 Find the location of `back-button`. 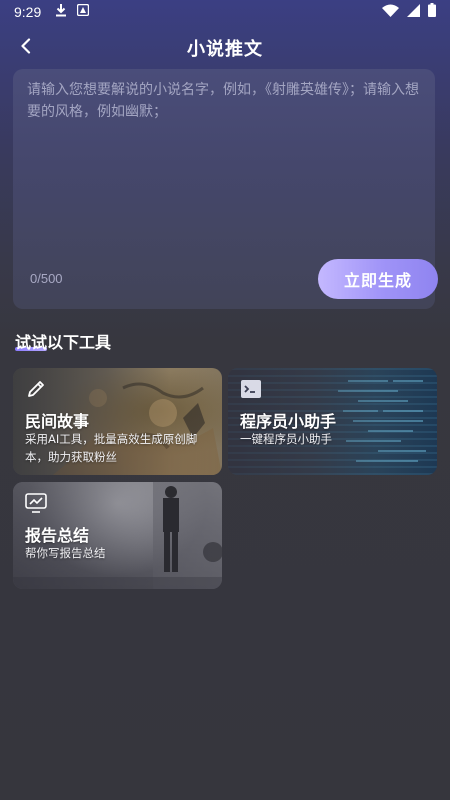

back-button is located at coordinates (26, 48).